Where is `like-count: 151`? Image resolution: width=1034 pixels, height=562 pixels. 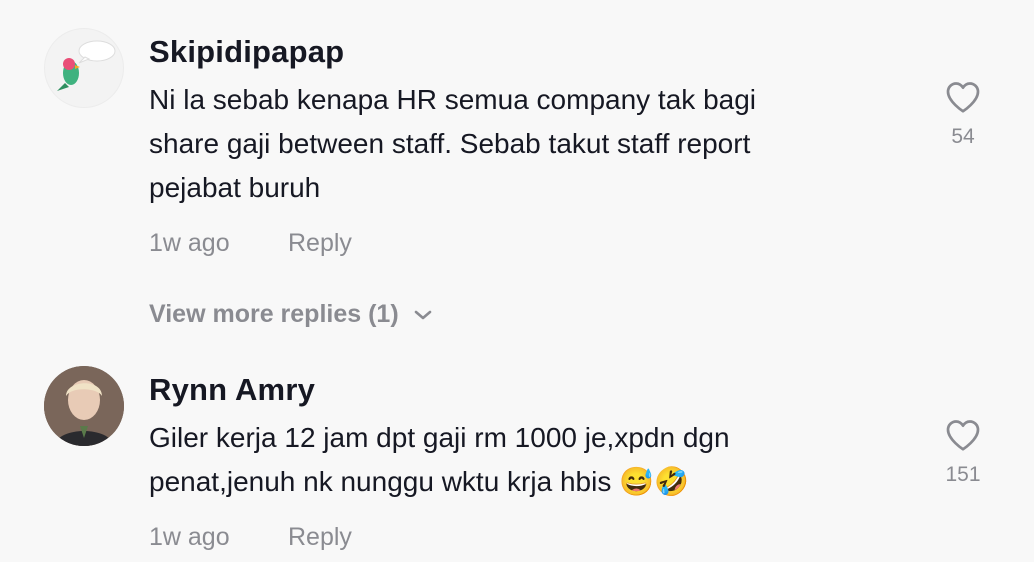
like-count: 151 is located at coordinates (963, 474).